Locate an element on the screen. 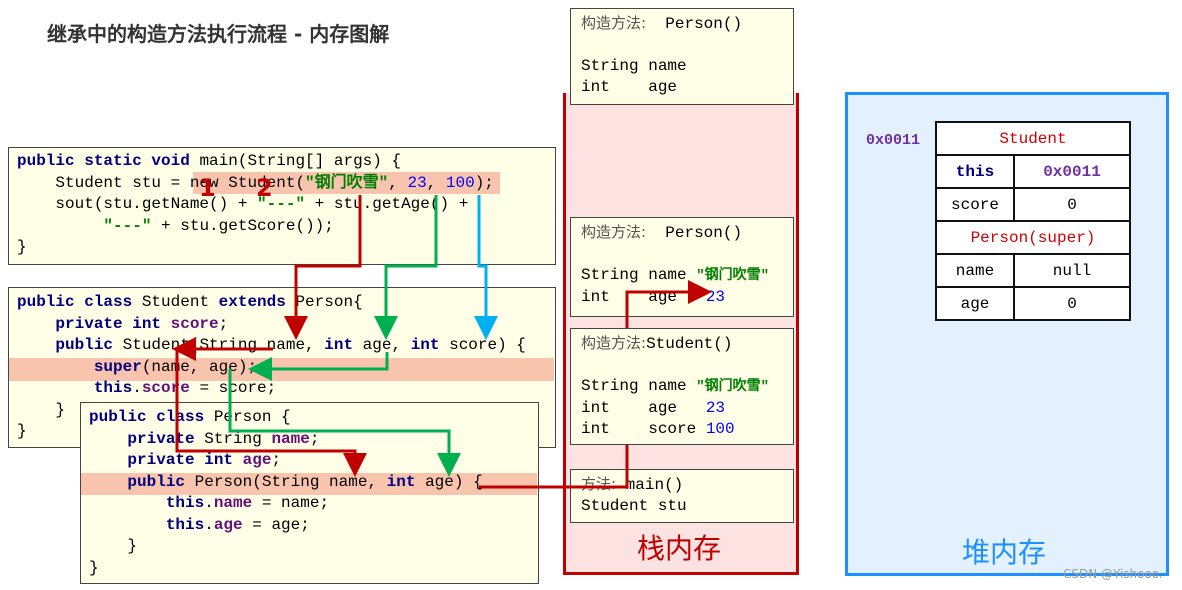  arrow-super-name-to-person is located at coordinates (271, 413).